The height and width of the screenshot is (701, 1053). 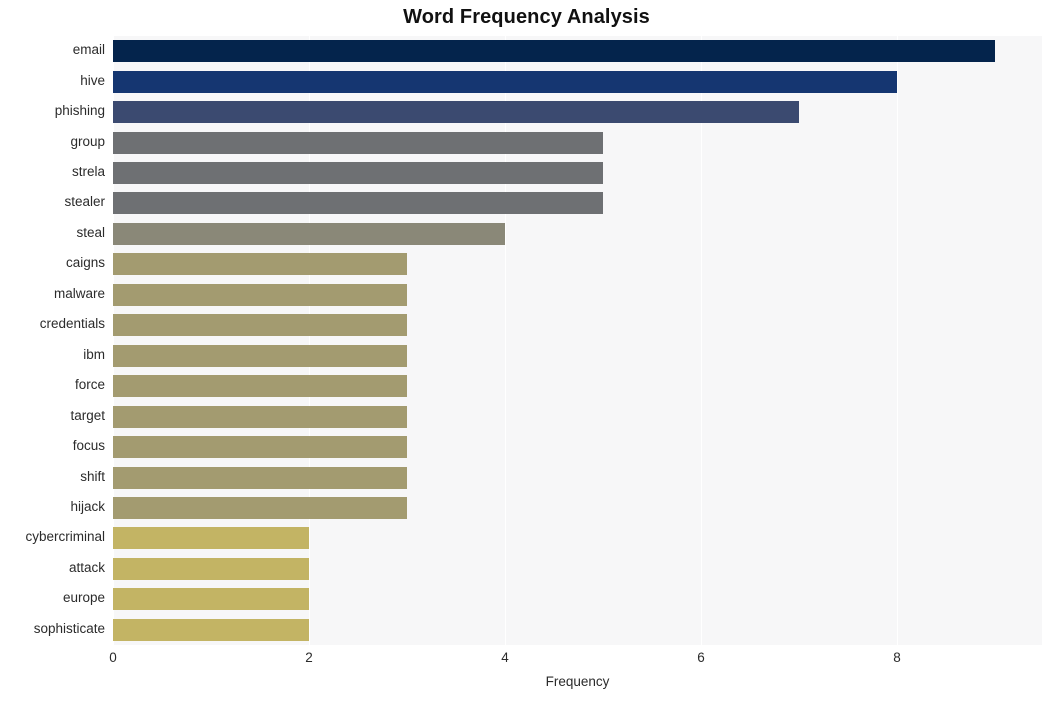 What do you see at coordinates (211, 568) in the screenshot?
I see `bar-attack` at bounding box center [211, 568].